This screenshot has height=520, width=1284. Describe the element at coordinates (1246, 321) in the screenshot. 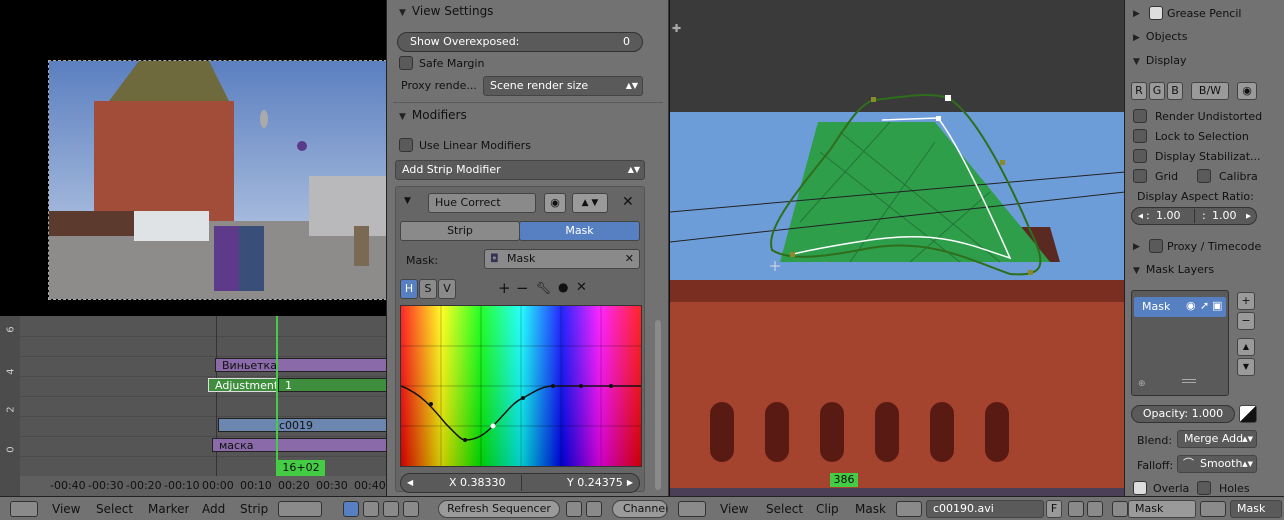

I see `remove-layer-icon: −` at that location.